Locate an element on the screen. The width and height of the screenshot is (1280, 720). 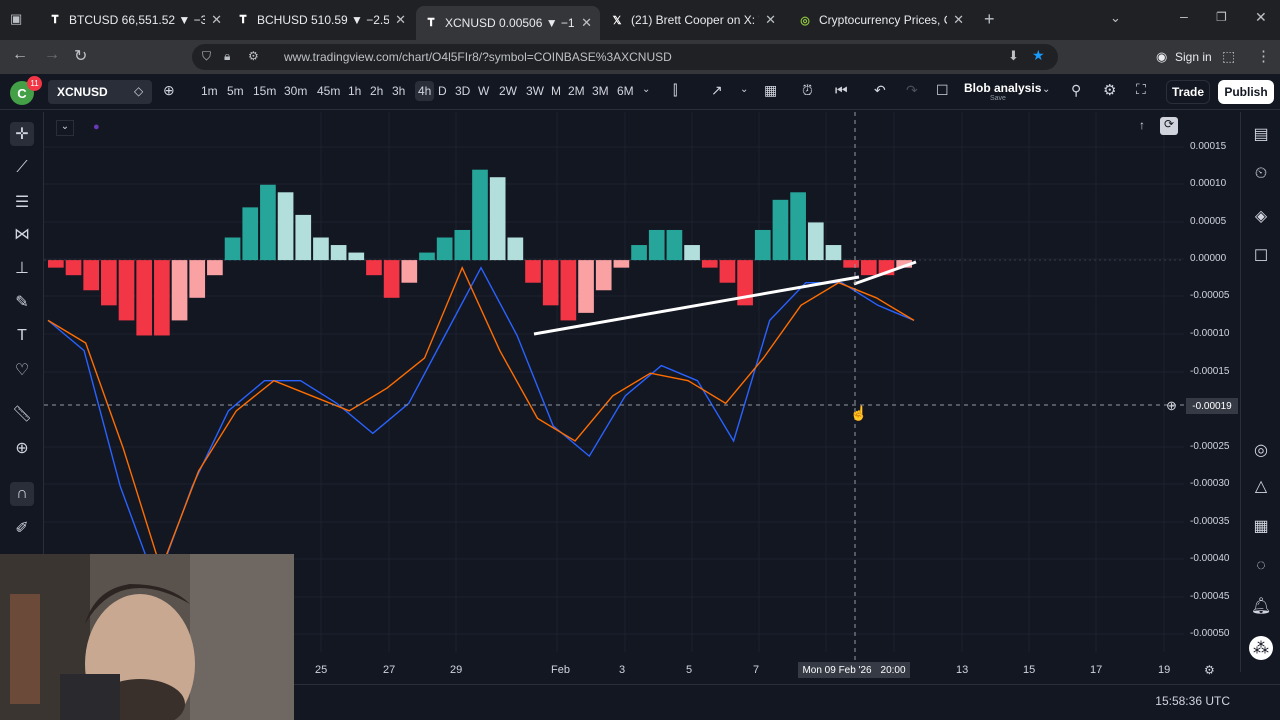
brush-icon: ✎ is located at coordinates (22, 302).